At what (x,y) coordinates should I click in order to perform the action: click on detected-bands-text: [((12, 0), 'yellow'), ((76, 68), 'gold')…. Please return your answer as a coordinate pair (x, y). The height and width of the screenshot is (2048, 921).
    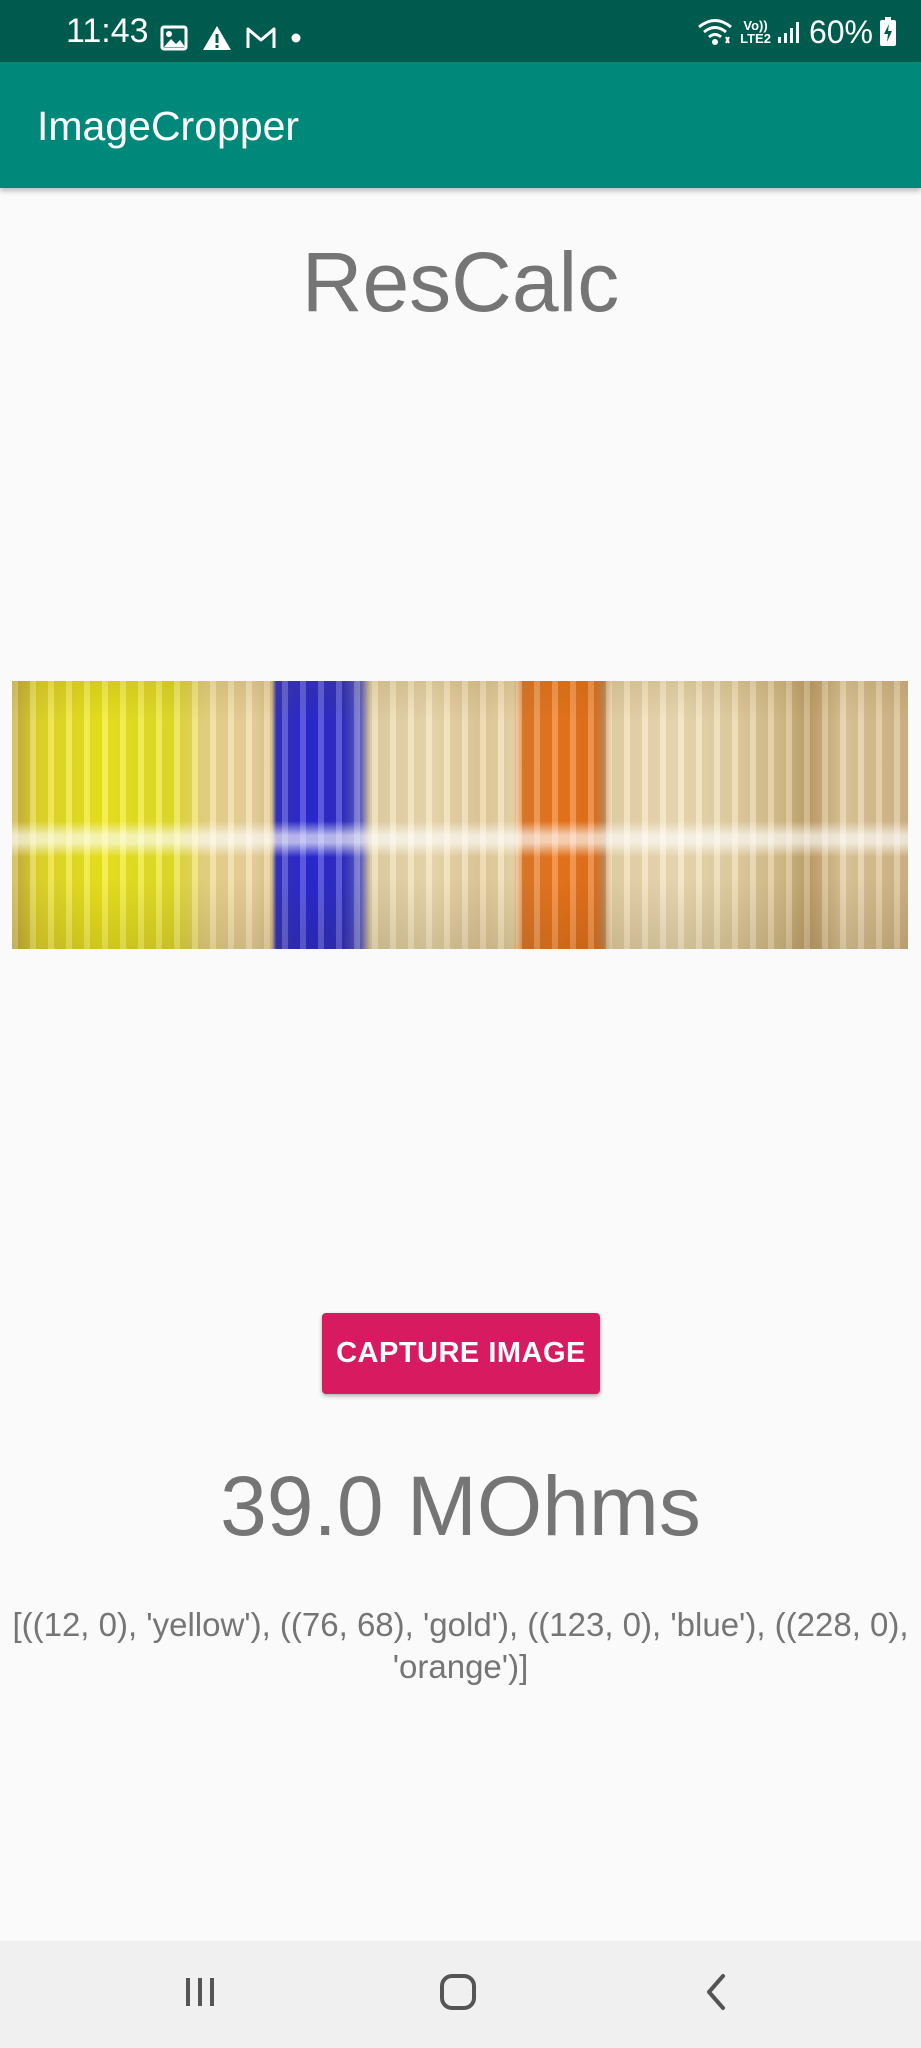
    Looking at the image, I should click on (460, 1645).